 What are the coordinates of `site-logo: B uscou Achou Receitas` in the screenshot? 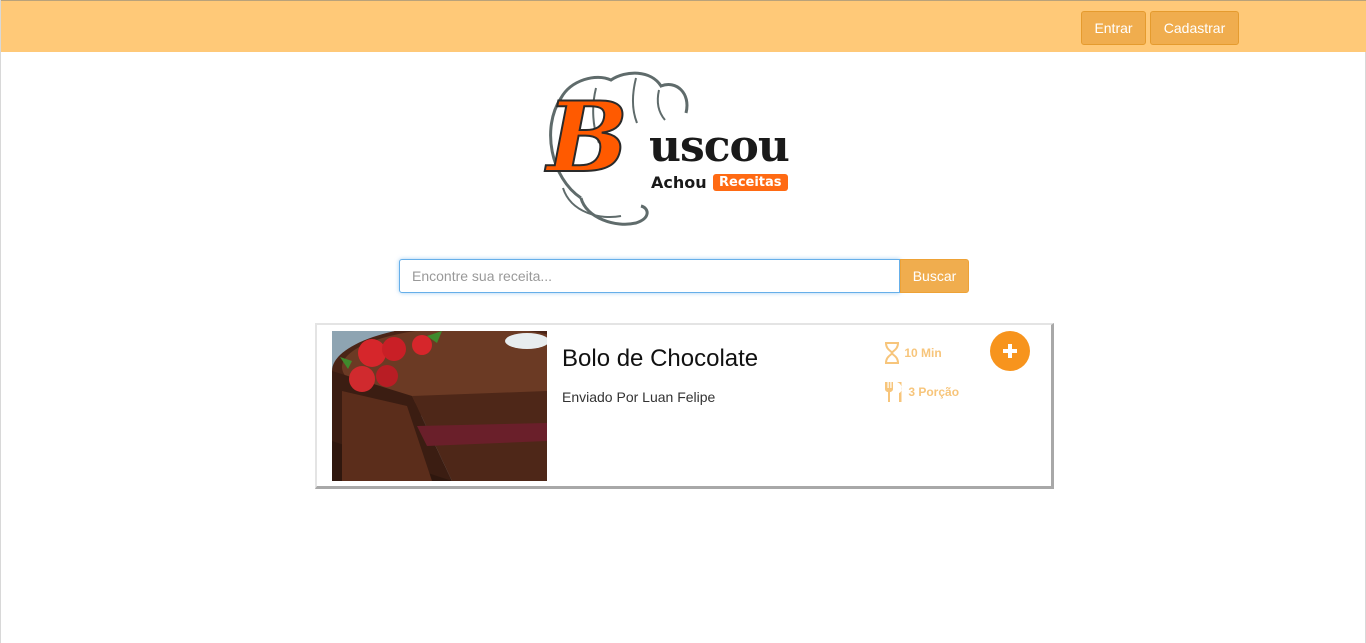 It's located at (687, 150).